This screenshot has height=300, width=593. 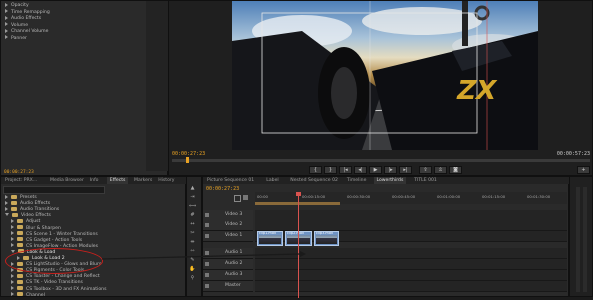 I want to click on effect-control-label: Panner, so click(x=19, y=38).